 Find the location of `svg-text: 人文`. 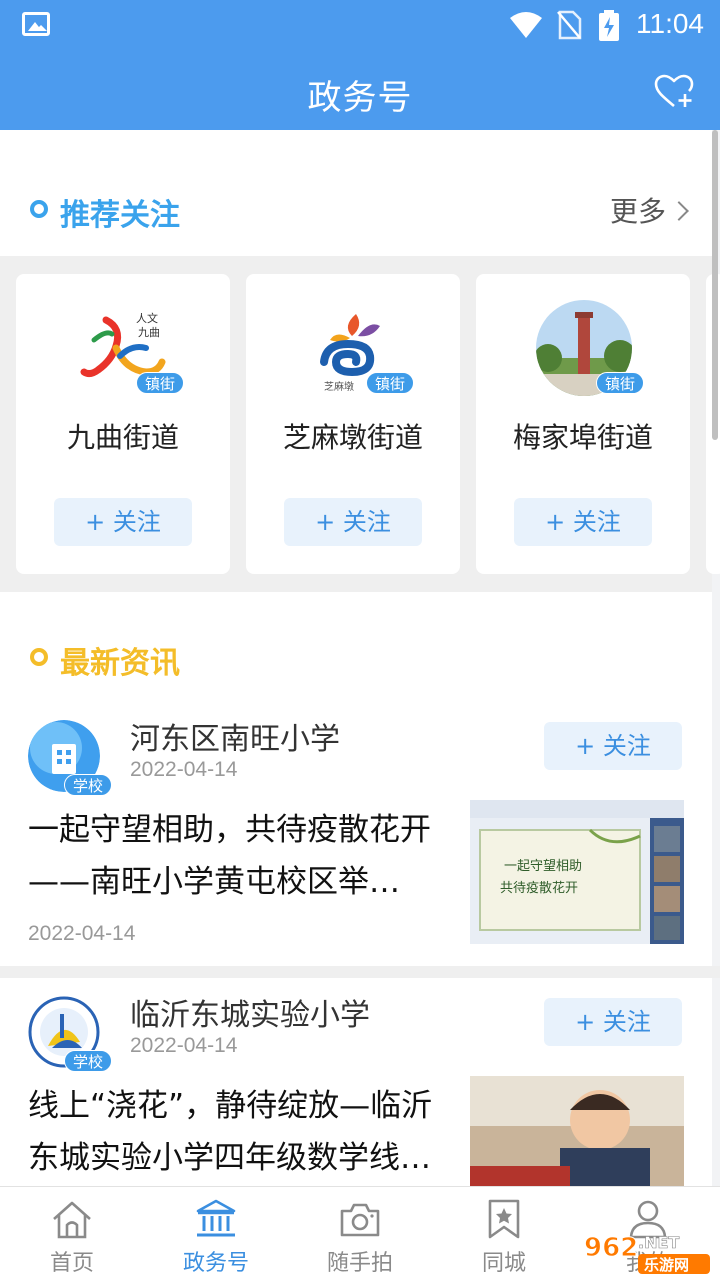

svg-text: 人文 is located at coordinates (147, 318).